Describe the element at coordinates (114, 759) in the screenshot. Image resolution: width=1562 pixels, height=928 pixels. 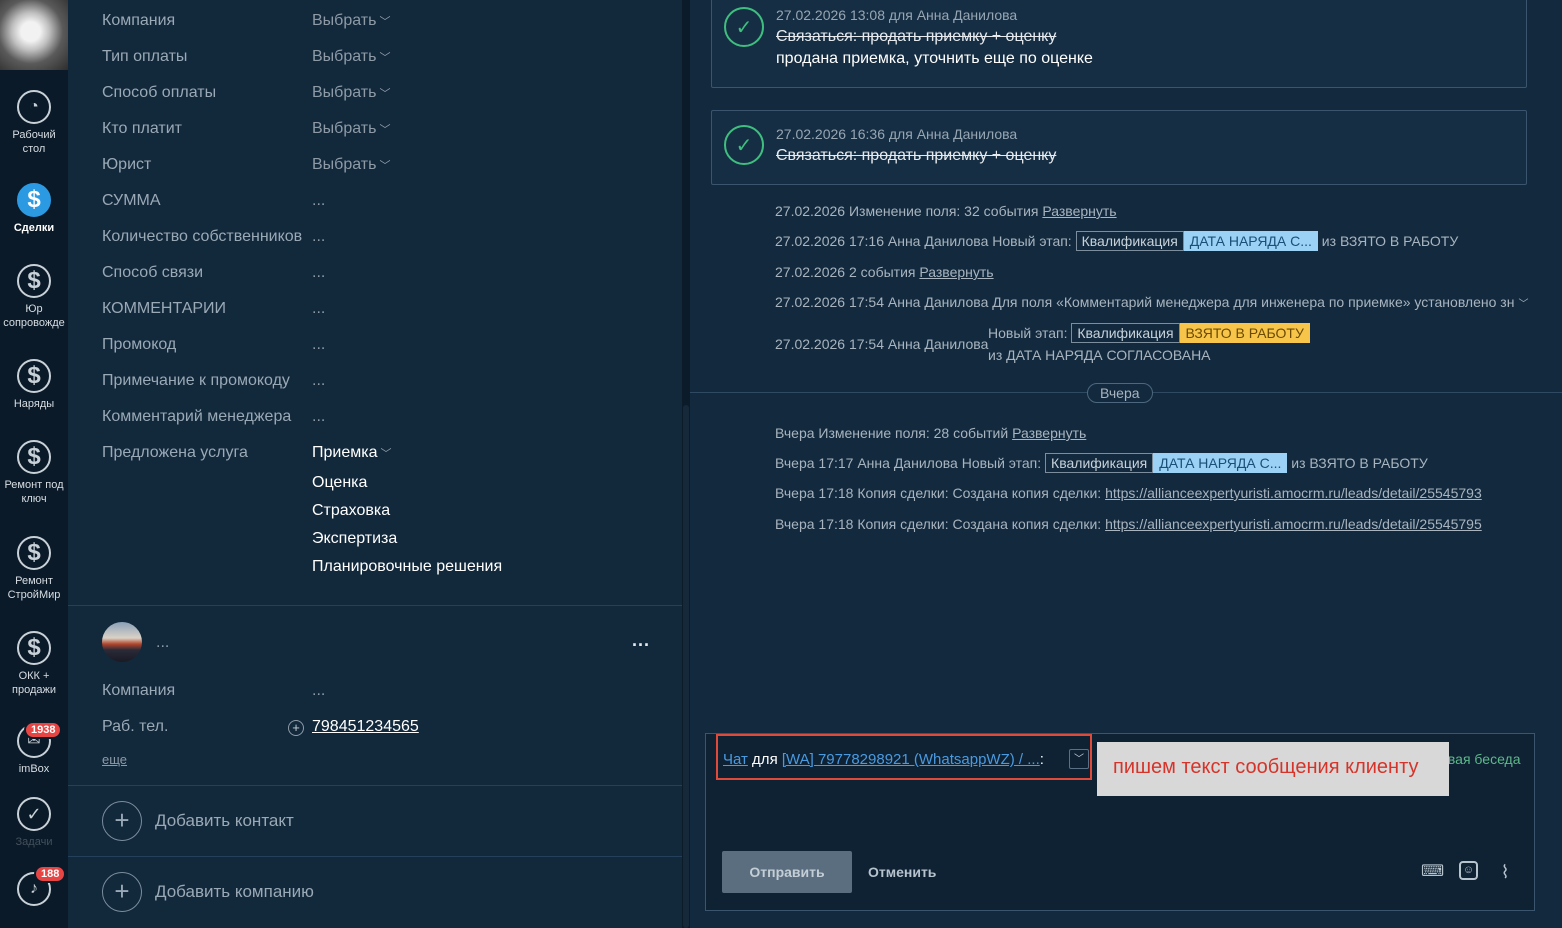
I see `more-fields-link: еще` at that location.